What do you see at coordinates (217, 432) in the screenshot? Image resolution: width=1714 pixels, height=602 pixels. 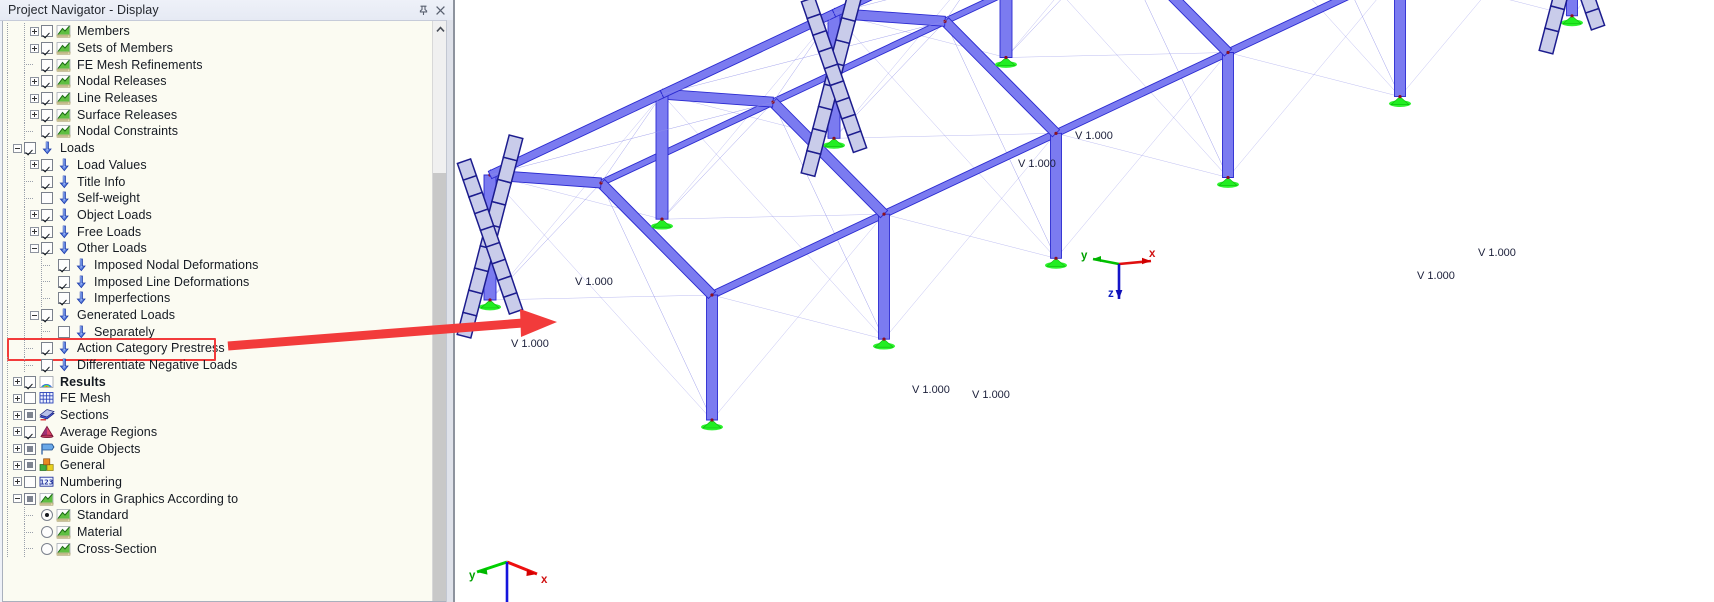 I see `tree-item-average-regions: Average Regions` at bounding box center [217, 432].